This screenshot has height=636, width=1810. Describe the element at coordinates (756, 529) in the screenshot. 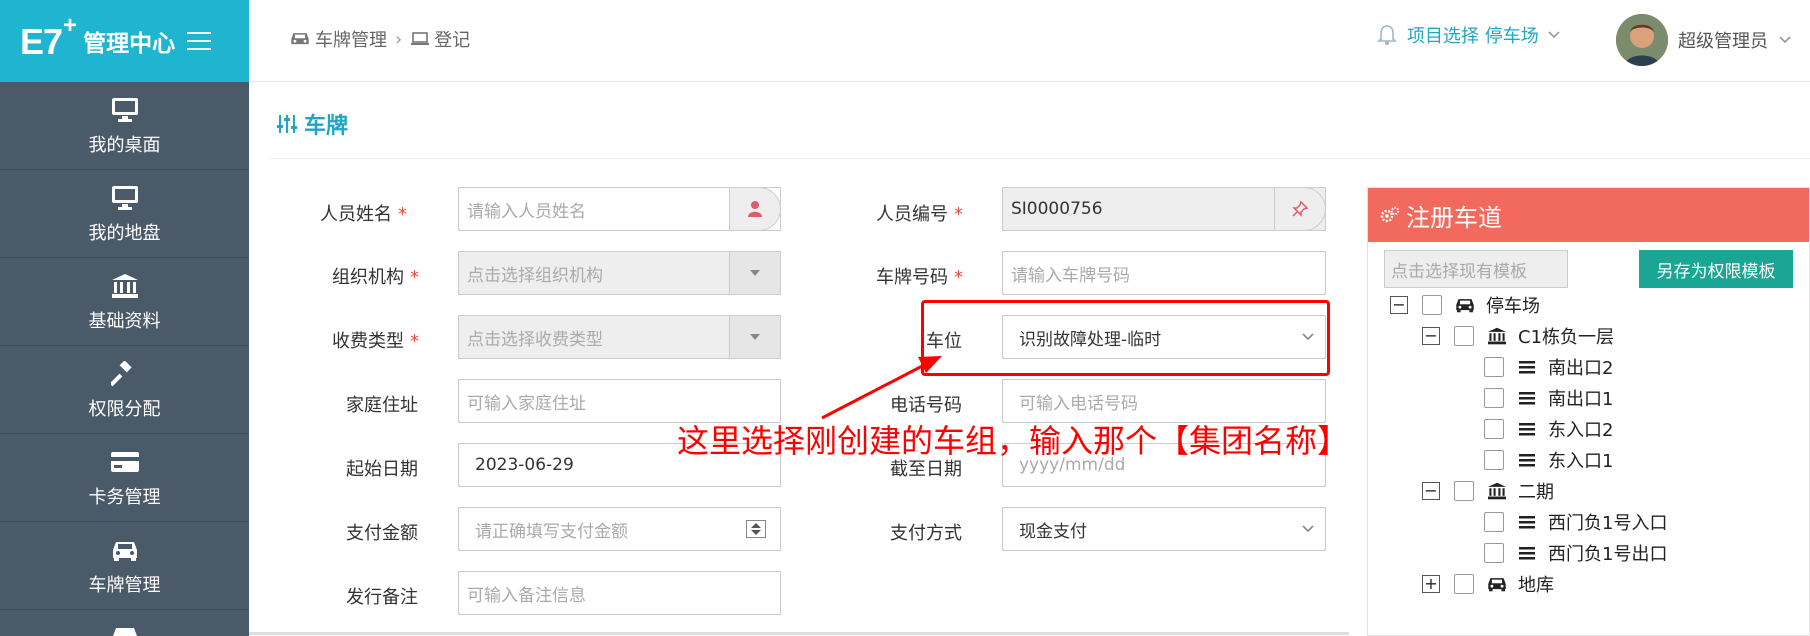

I see `number-spinner-icon` at that location.